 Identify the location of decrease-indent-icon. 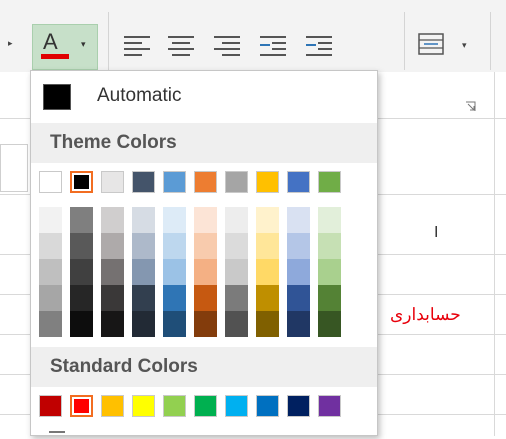
(274, 45).